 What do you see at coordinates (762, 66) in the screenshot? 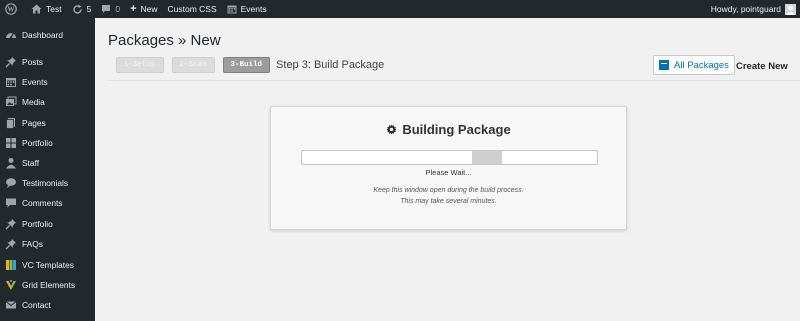
I see `create-new-link: Create New` at bounding box center [762, 66].